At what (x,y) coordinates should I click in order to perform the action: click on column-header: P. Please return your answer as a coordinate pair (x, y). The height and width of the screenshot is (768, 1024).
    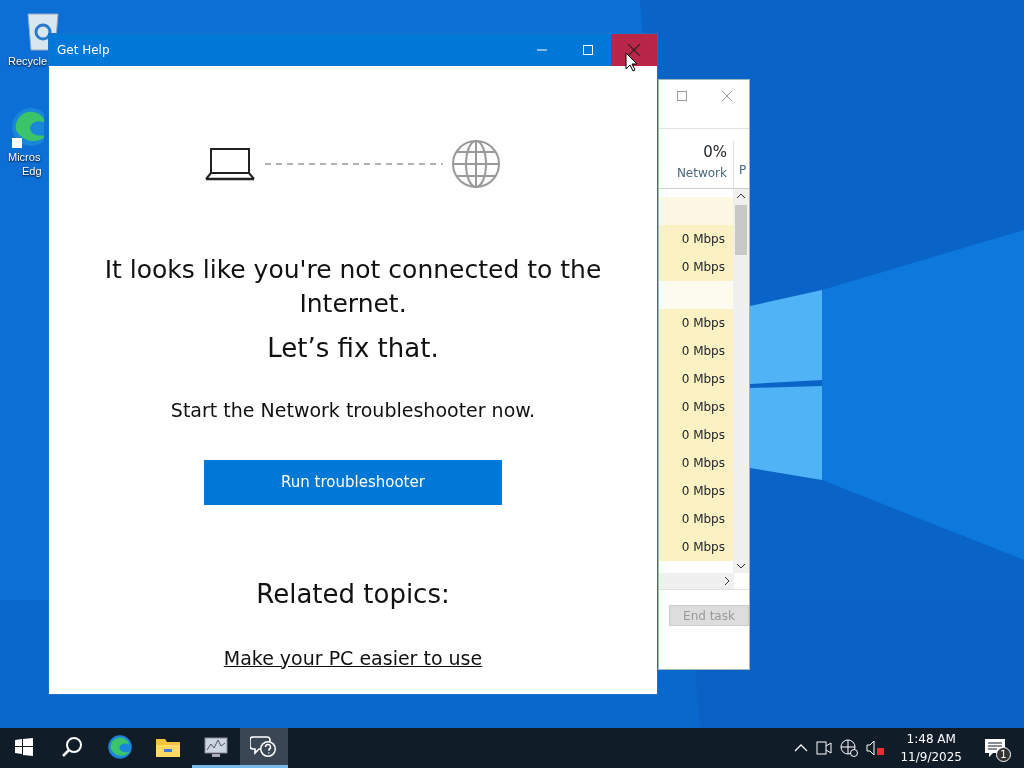
    Looking at the image, I should click on (740, 164).